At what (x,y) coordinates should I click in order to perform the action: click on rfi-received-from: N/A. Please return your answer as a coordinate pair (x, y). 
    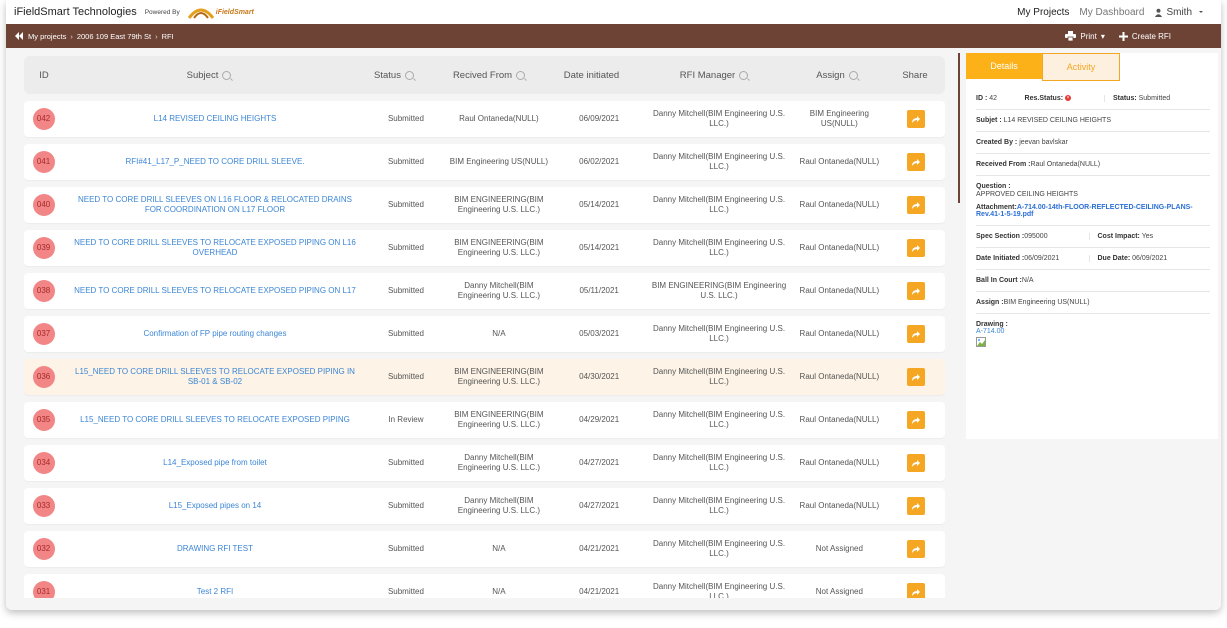
    Looking at the image, I should click on (499, 333).